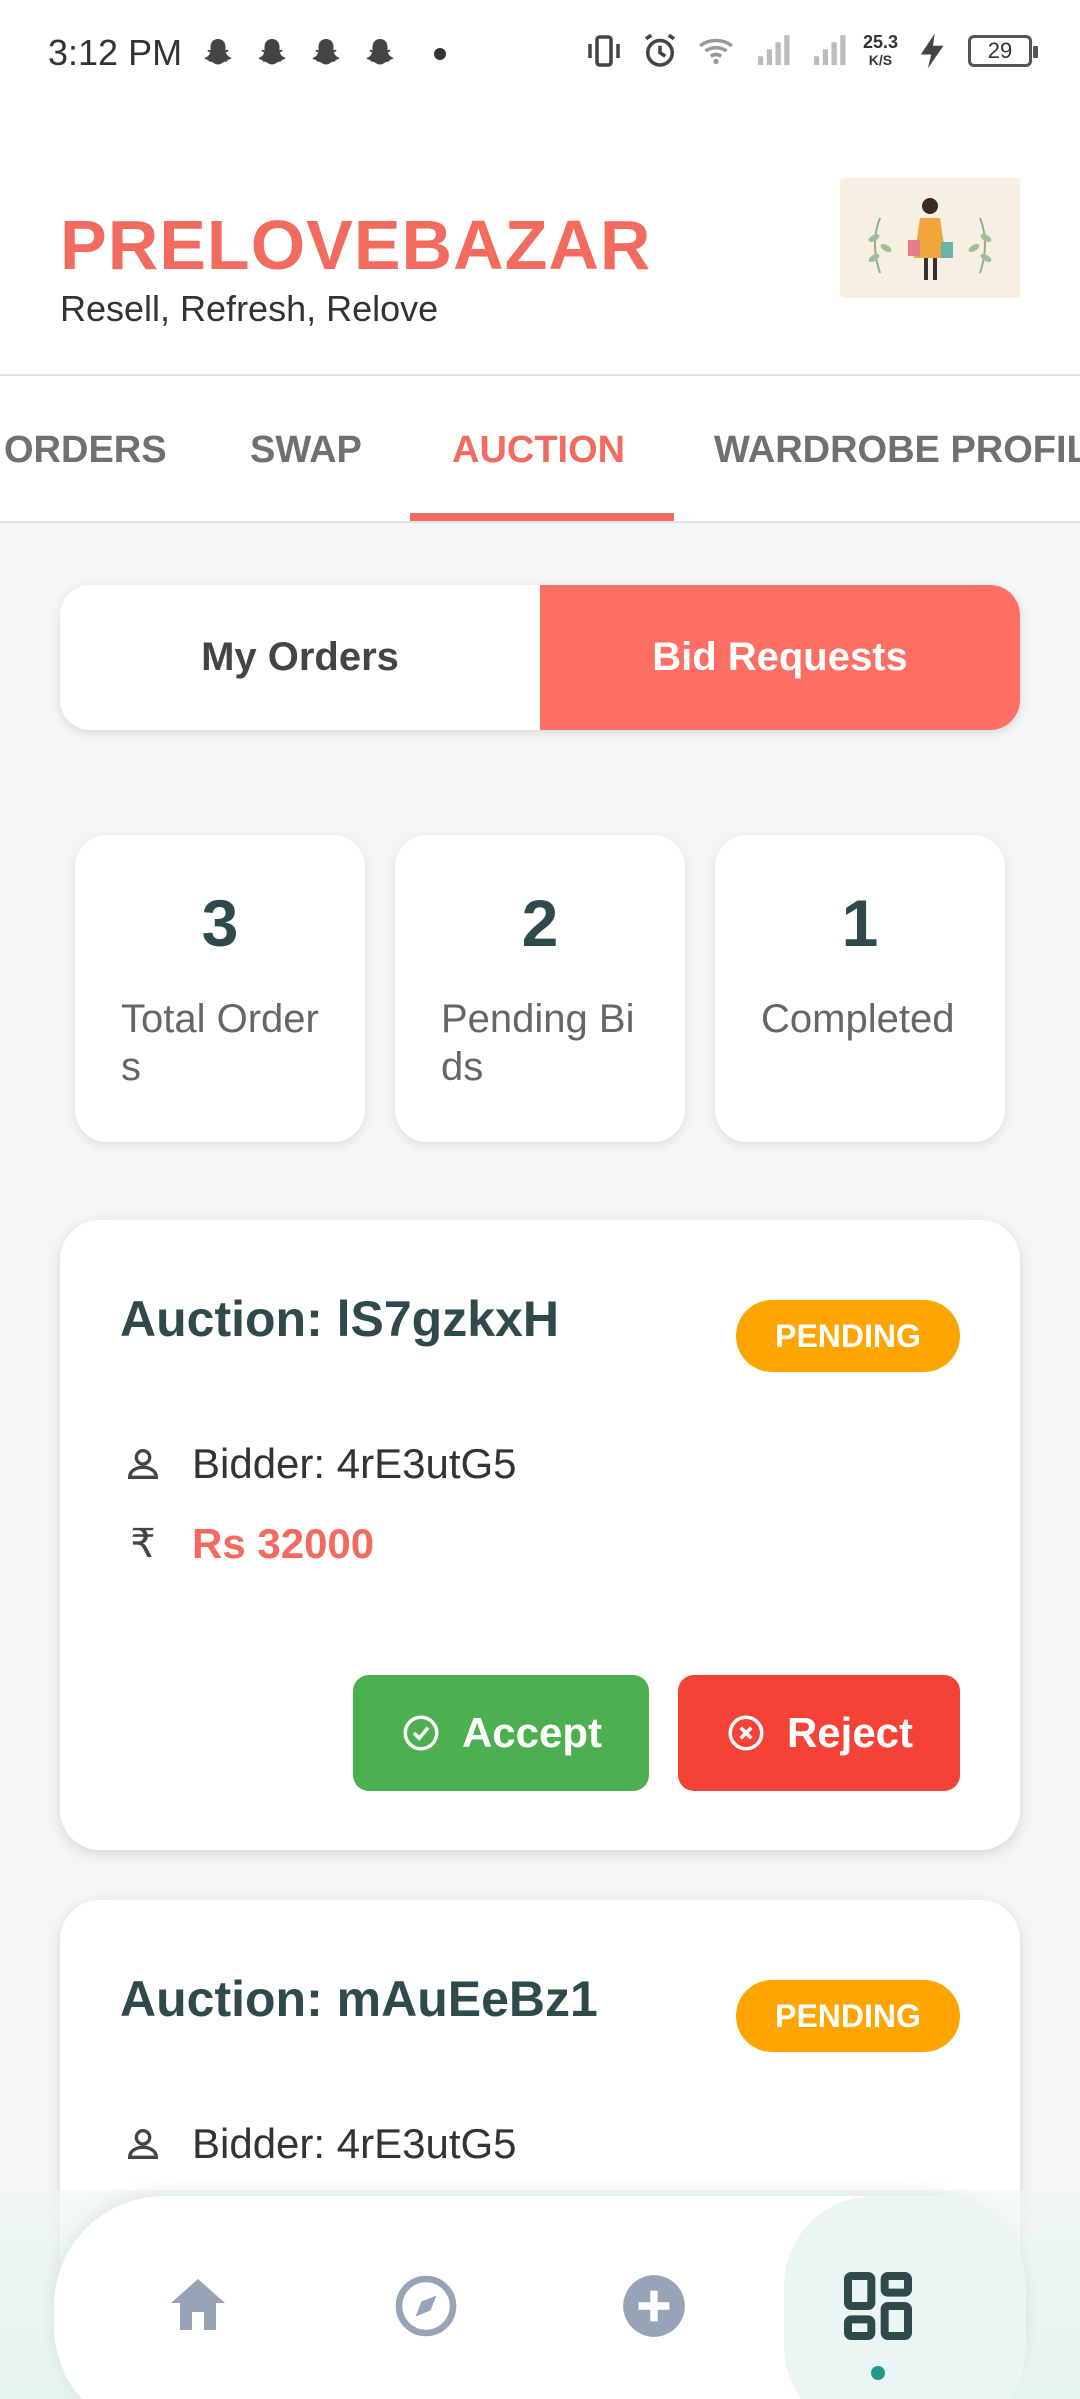 The height and width of the screenshot is (2399, 1080). Describe the element at coordinates (115, 52) in the screenshot. I see `status-time: 3:12 PM` at that location.